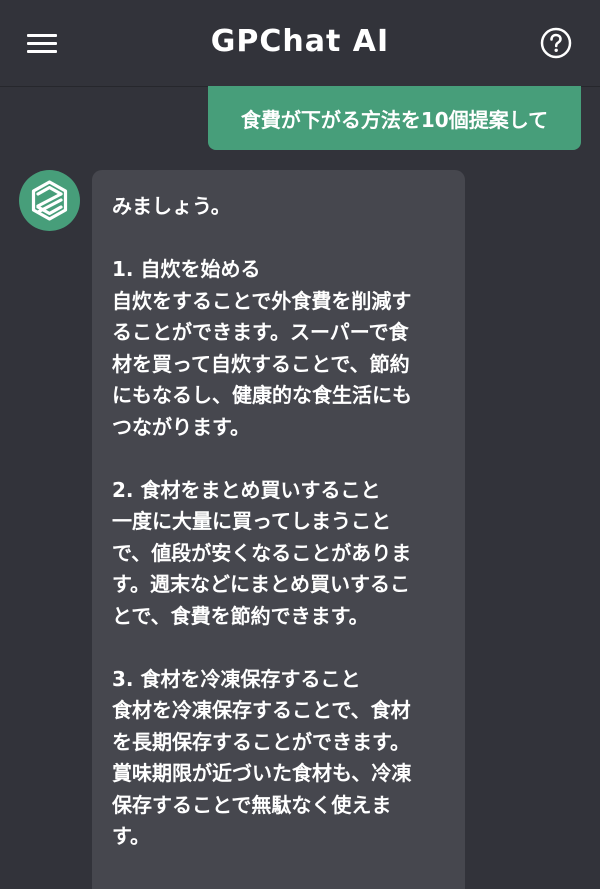  I want to click on user-message-text: 食費が下がる方法を10個提案して, so click(394, 119).